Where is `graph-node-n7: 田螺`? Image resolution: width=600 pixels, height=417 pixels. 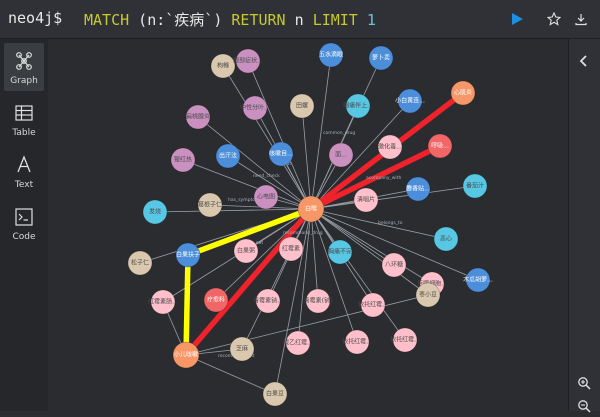 graph-node-n7: 田螺 is located at coordinates (302, 106).